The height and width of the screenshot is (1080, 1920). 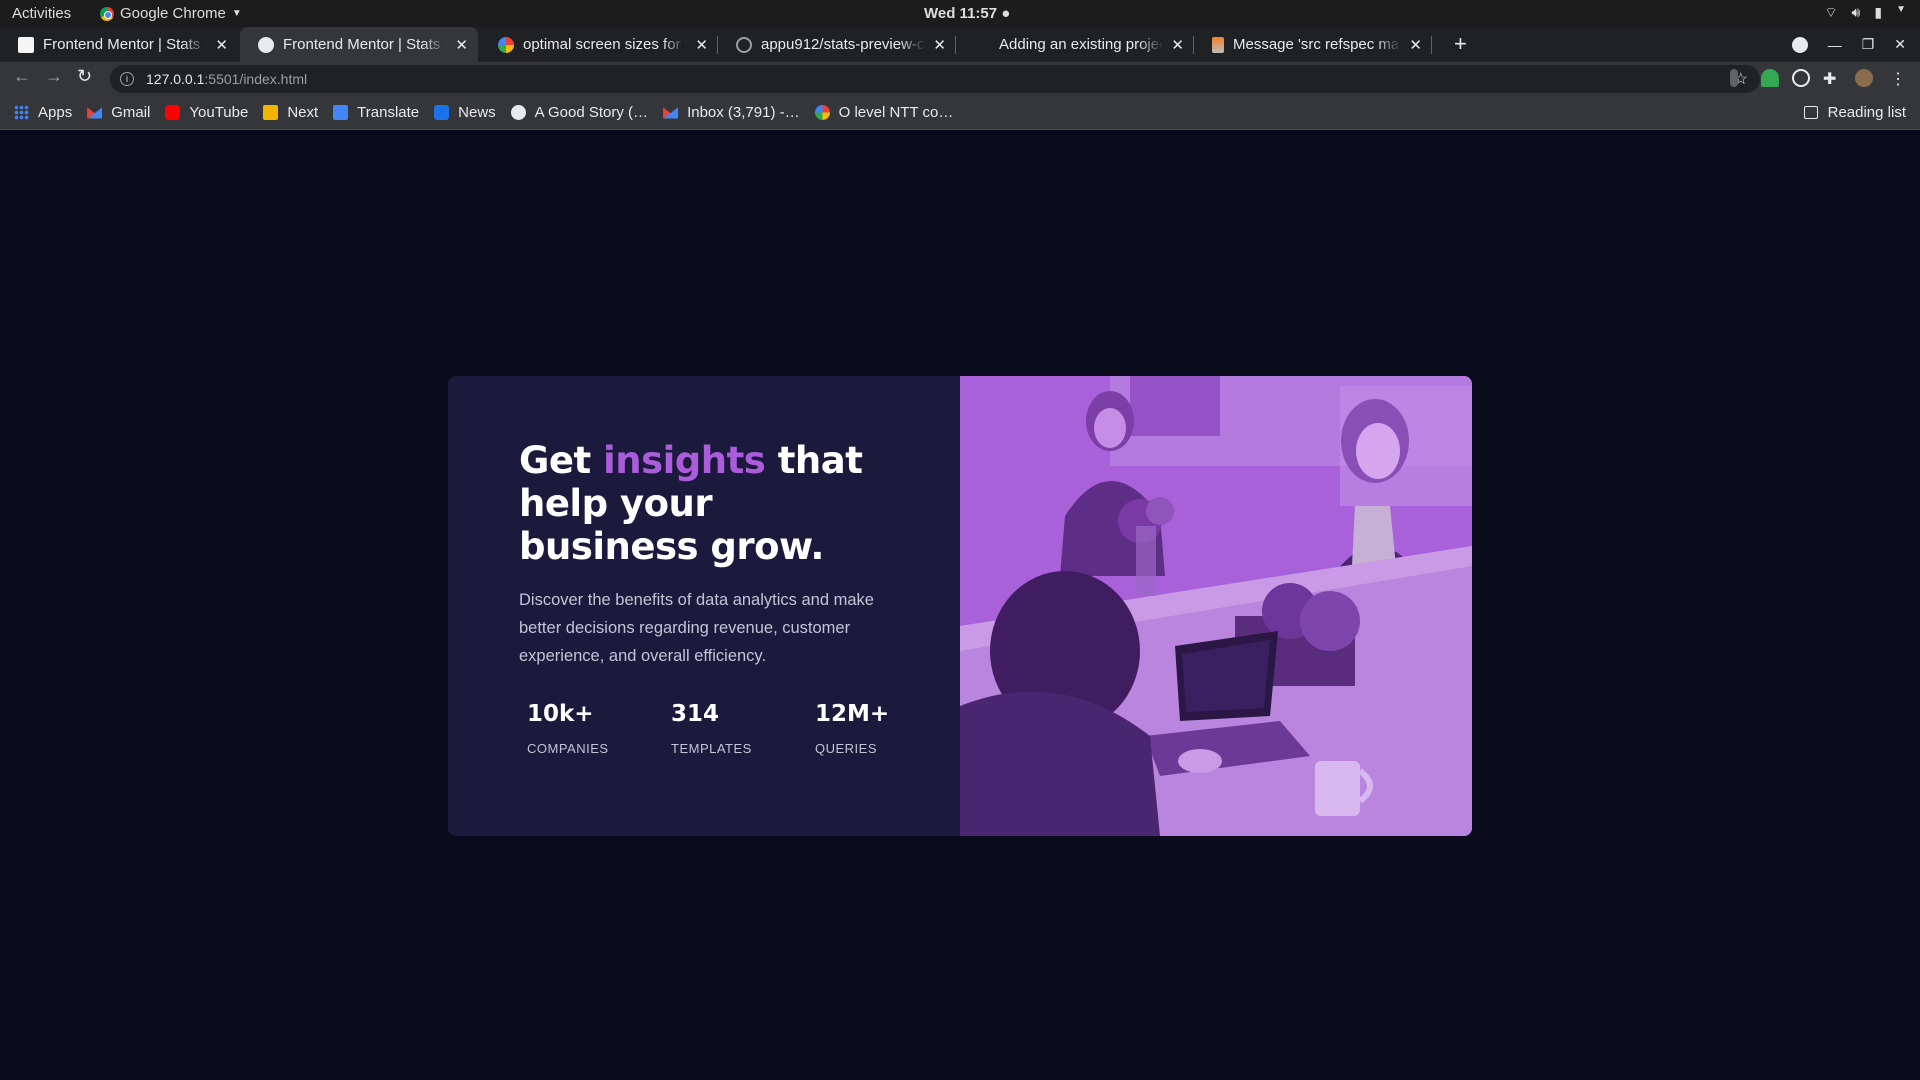 I want to click on bookmark-label: Apps, so click(x=55, y=112).